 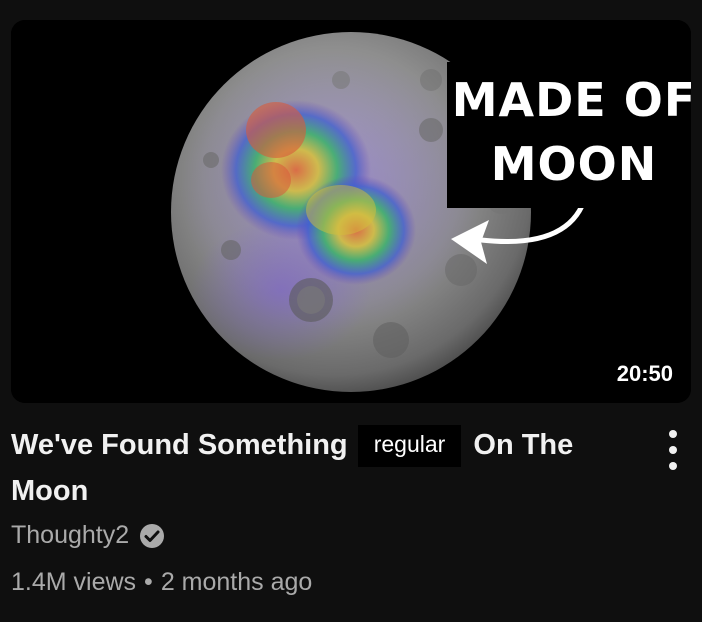 I want to click on channel-name: Thoughty2, so click(x=70, y=535).